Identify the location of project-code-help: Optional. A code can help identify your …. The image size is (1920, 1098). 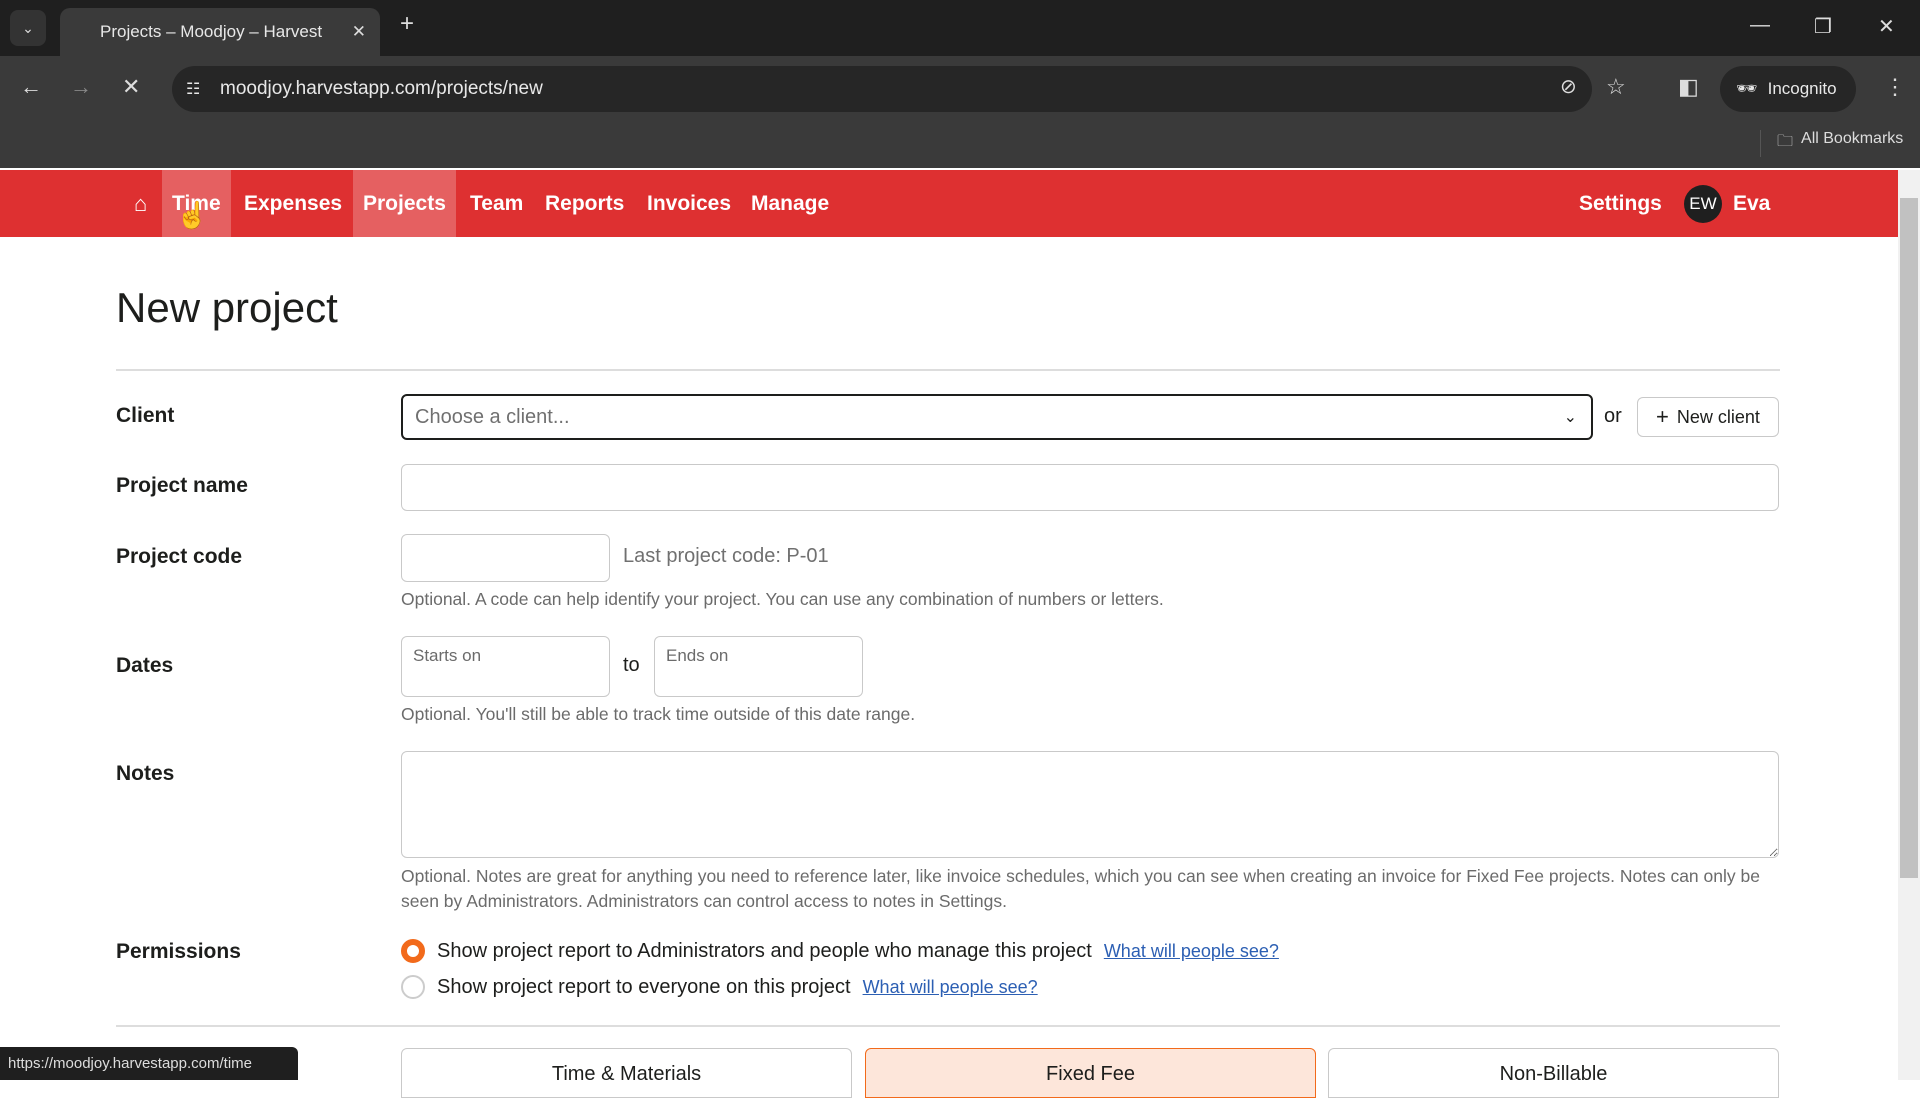
(782, 599).